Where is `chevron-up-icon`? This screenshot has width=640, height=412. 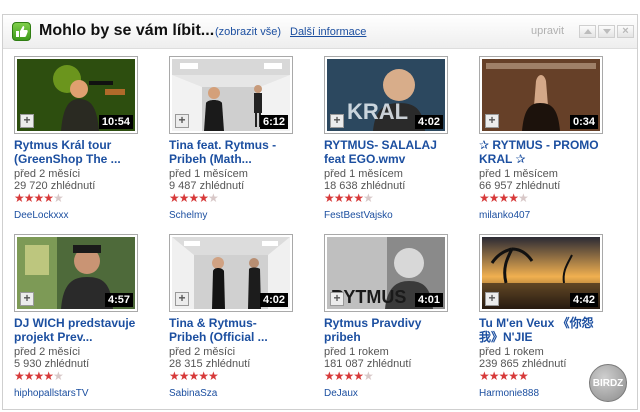 chevron-up-icon is located at coordinates (588, 31).